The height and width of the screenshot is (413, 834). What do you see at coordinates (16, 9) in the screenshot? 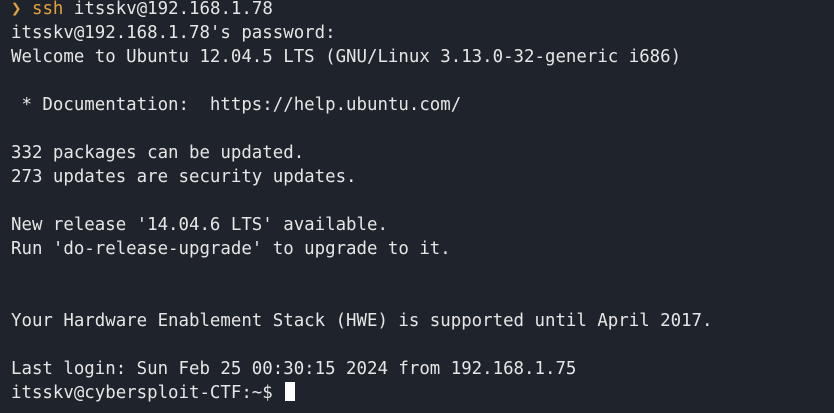
I see `prompt-arrow-icon: ❯` at bounding box center [16, 9].